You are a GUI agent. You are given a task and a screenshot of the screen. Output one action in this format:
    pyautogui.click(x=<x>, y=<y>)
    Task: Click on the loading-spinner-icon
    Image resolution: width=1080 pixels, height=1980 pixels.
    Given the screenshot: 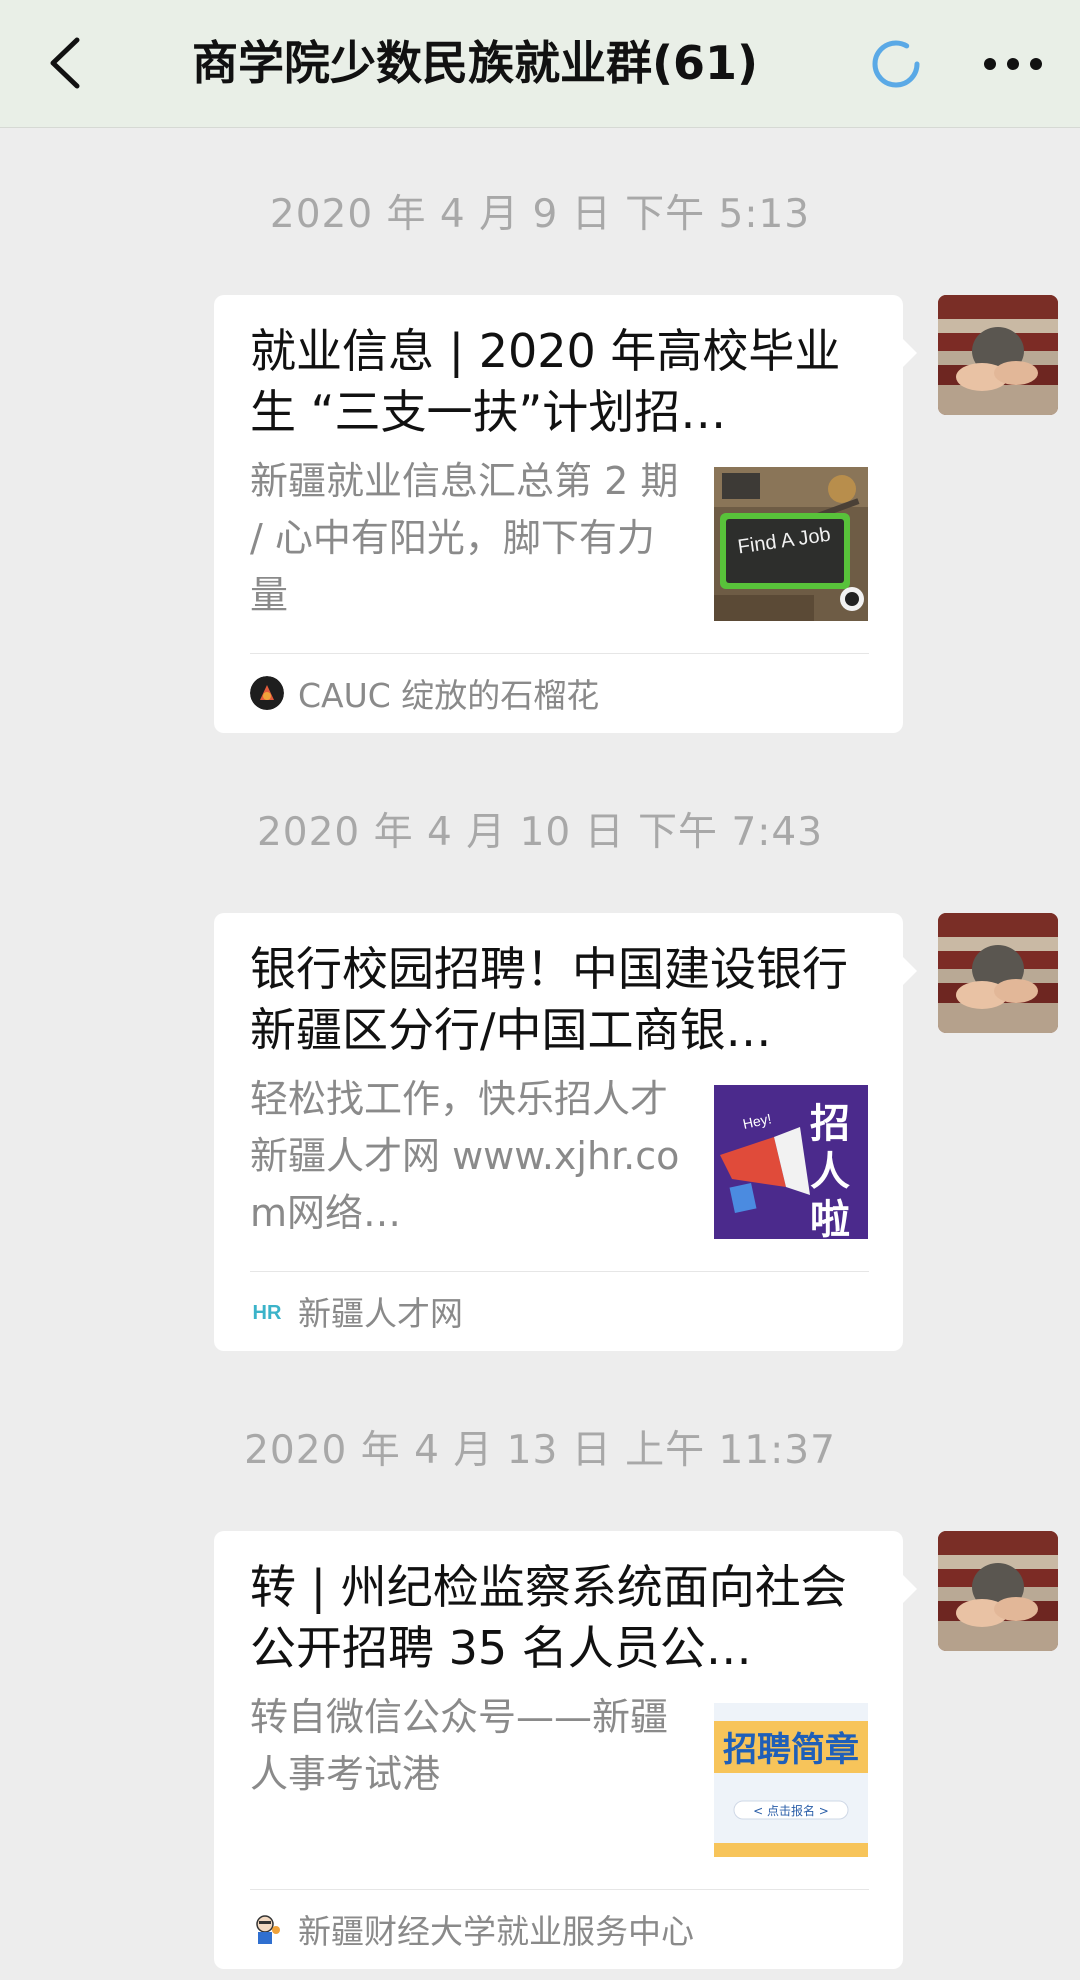 What is the action you would take?
    pyautogui.click(x=896, y=64)
    